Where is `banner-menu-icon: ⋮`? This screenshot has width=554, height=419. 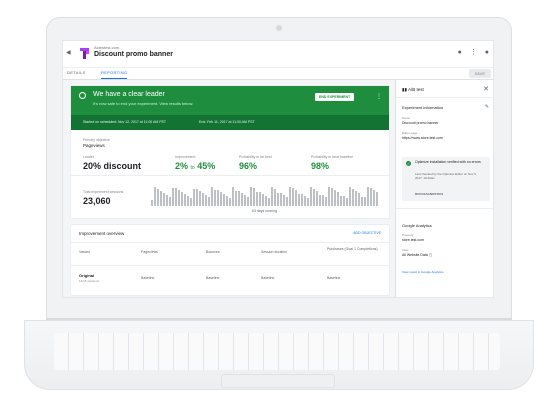
banner-menu-icon: ⋮ is located at coordinates (379, 96).